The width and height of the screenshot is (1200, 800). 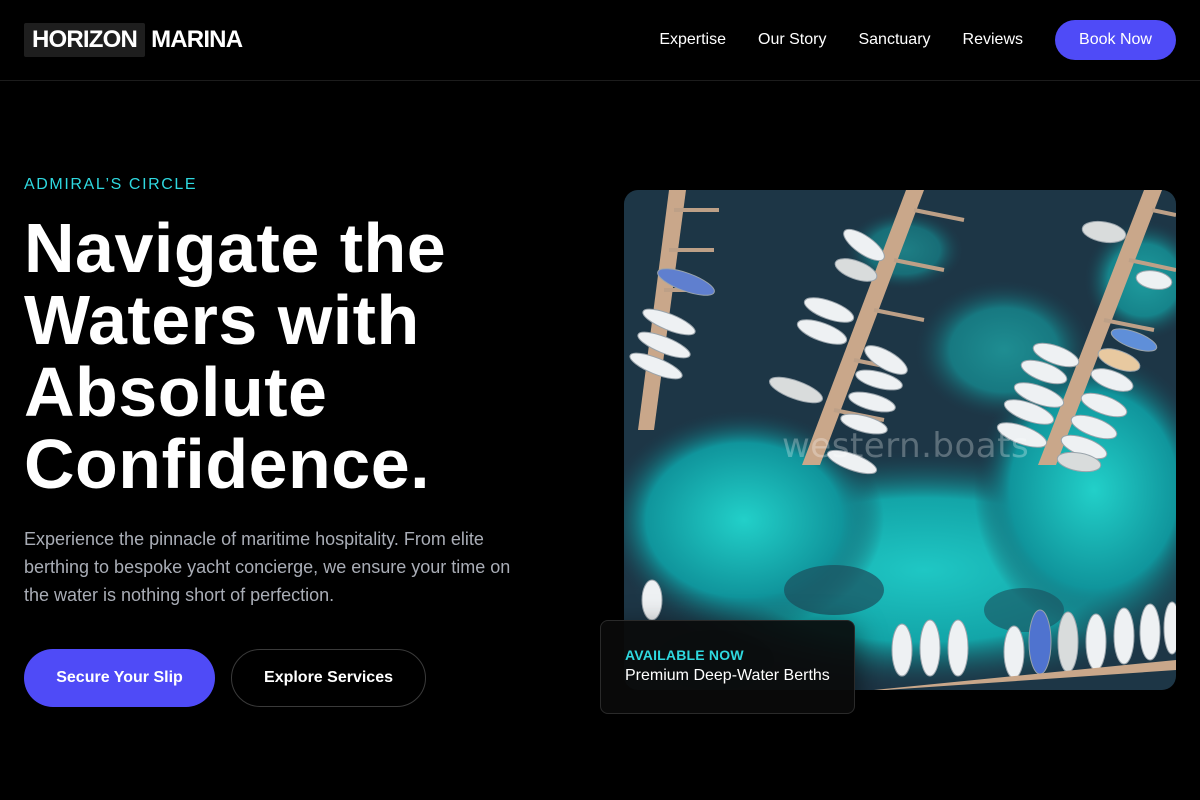 What do you see at coordinates (176, 392) in the screenshot?
I see `headline-line-3: Absolute` at bounding box center [176, 392].